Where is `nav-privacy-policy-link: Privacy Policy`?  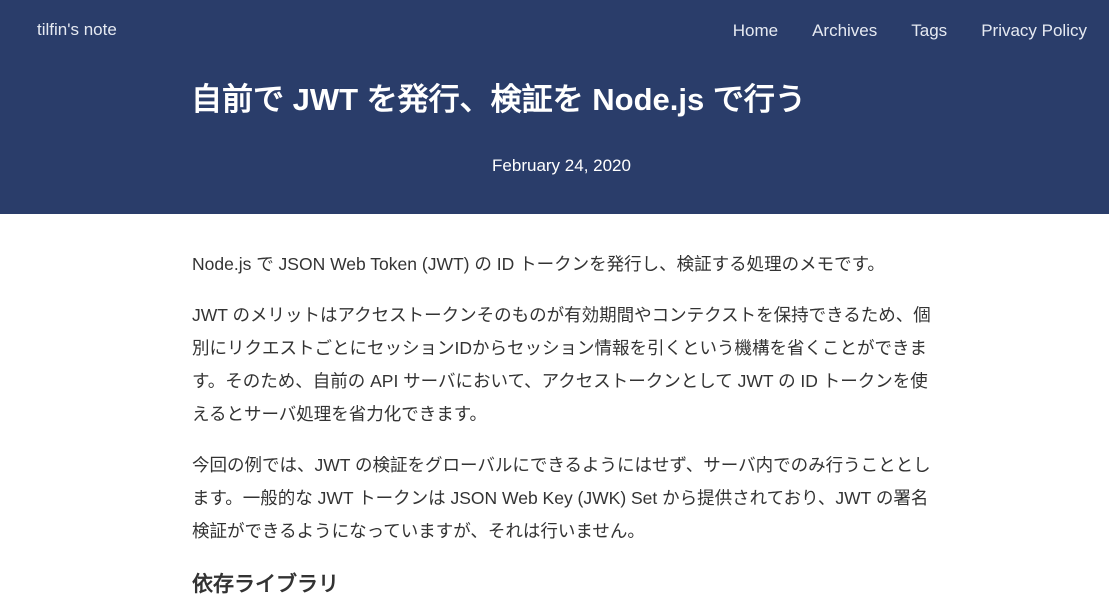
nav-privacy-policy-link: Privacy Policy is located at coordinates (1034, 31).